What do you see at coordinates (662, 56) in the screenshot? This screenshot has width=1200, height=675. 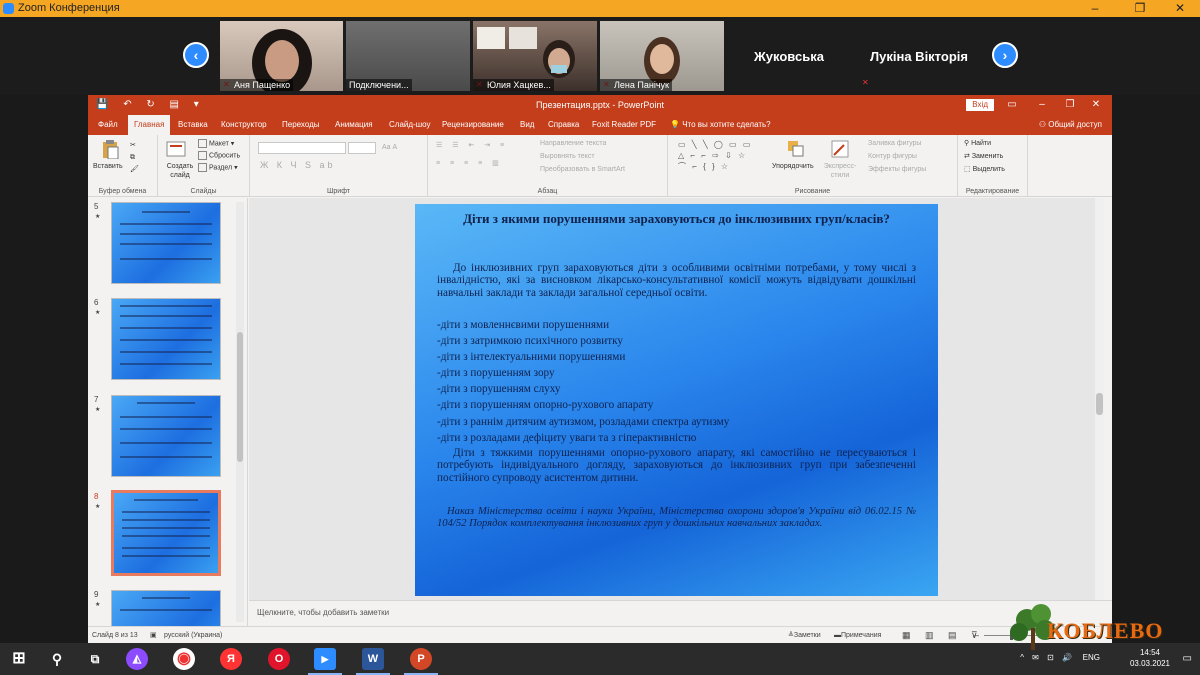 I see `participant-tile: ✕ Лена Панічук` at bounding box center [662, 56].